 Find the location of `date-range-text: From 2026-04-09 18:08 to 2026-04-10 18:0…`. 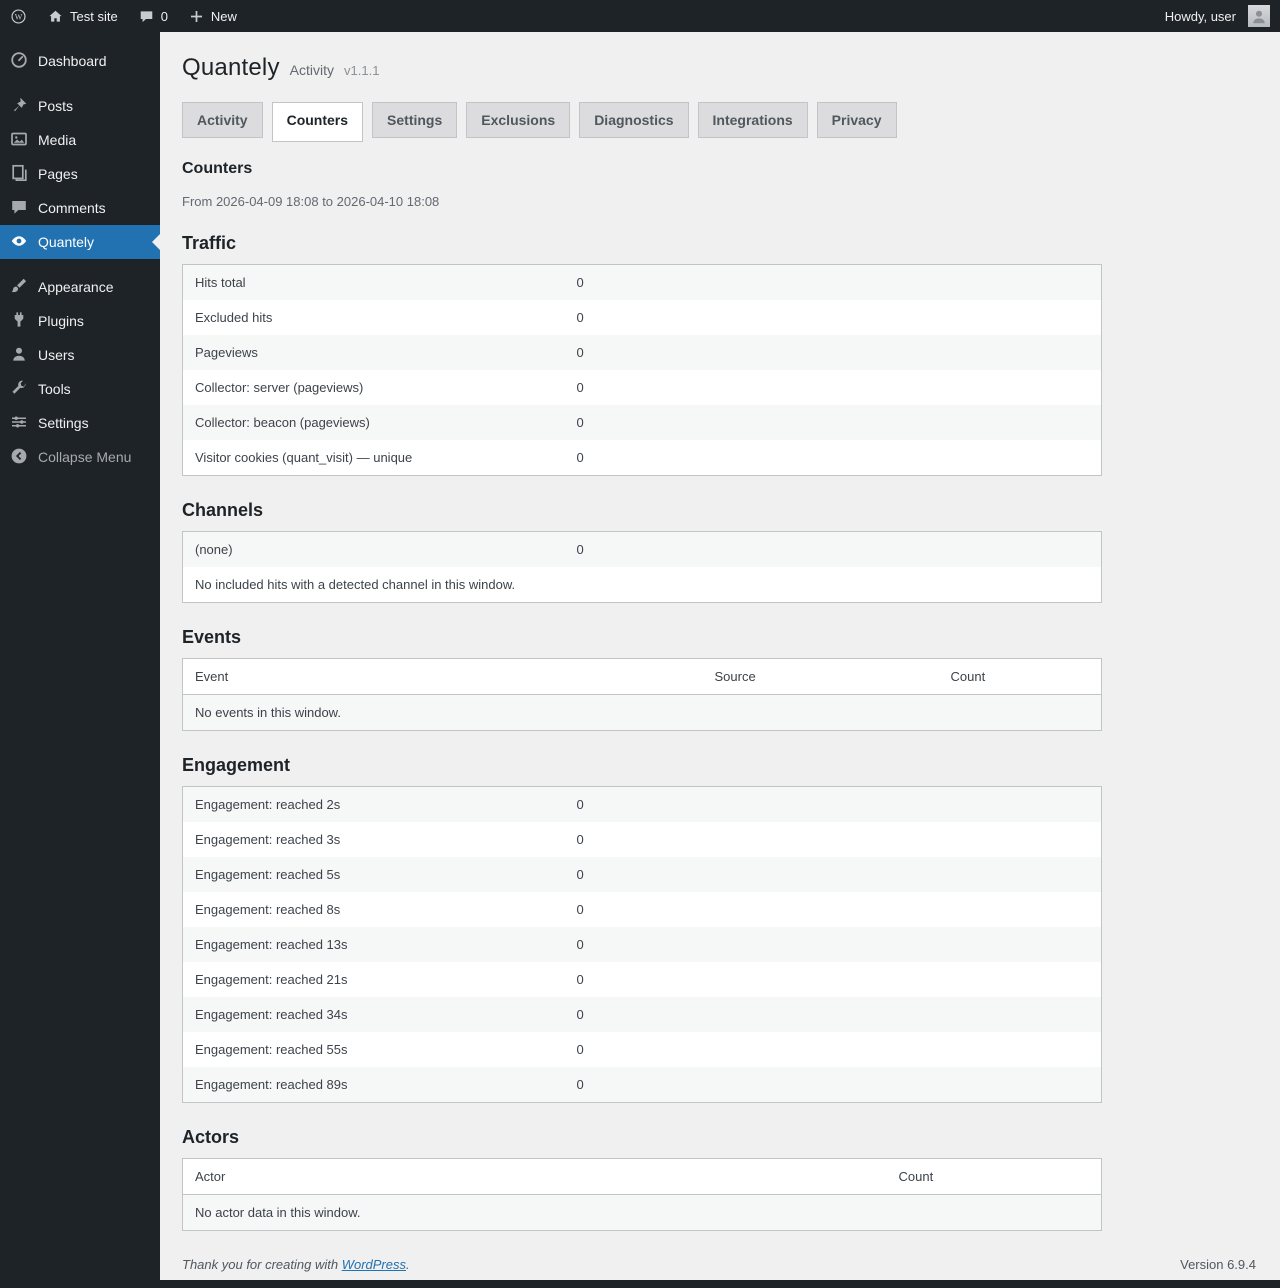

date-range-text: From 2026-04-09 18:08 to 2026-04-10 18:0… is located at coordinates (311, 201).